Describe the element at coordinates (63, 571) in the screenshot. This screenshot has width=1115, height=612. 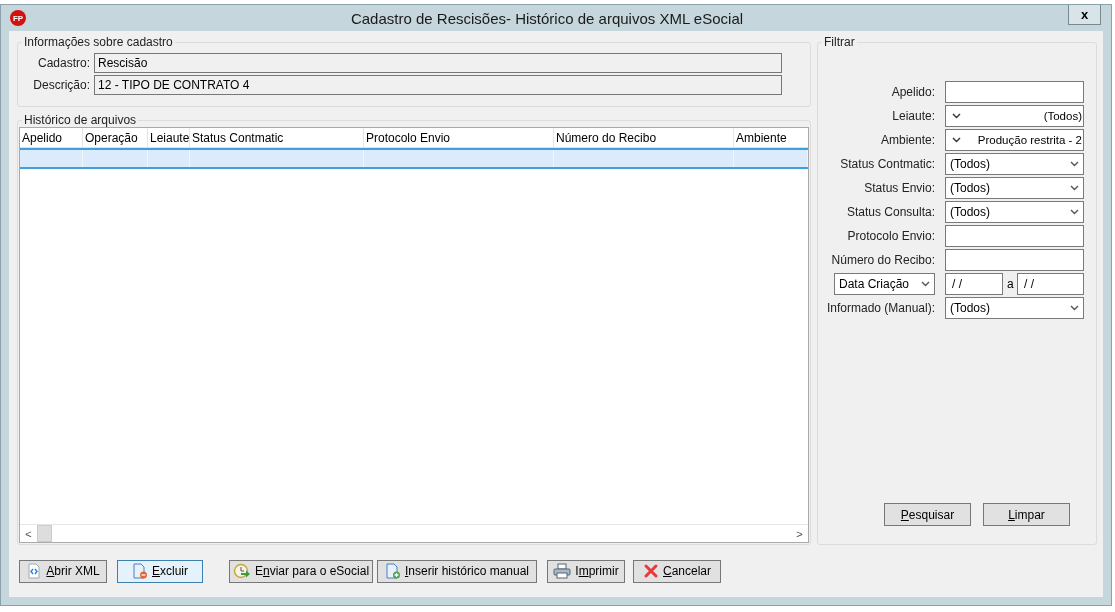
I see `action-button: Abrir XML` at that location.